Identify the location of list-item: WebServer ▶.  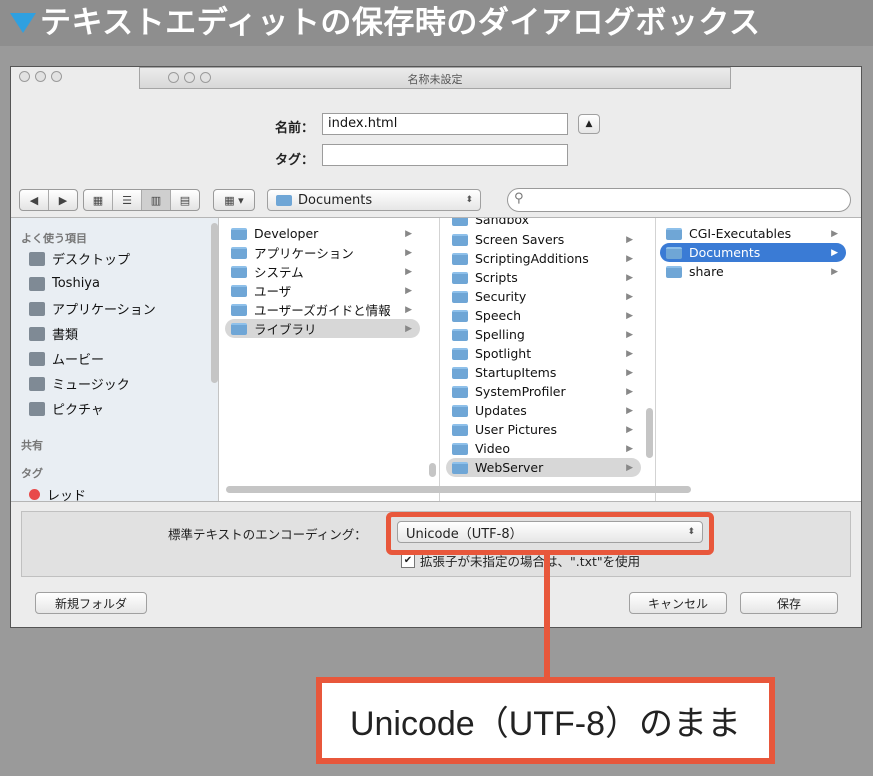
(543, 467).